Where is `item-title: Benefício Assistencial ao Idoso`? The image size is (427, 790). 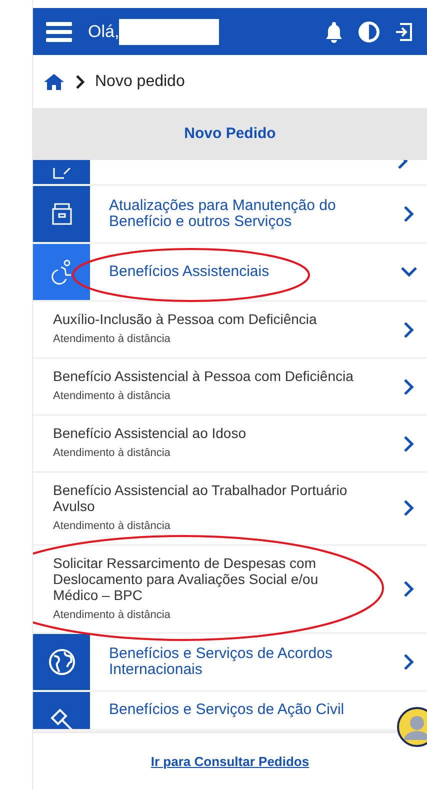
item-title: Benefício Assistencial ao Idoso is located at coordinates (150, 433).